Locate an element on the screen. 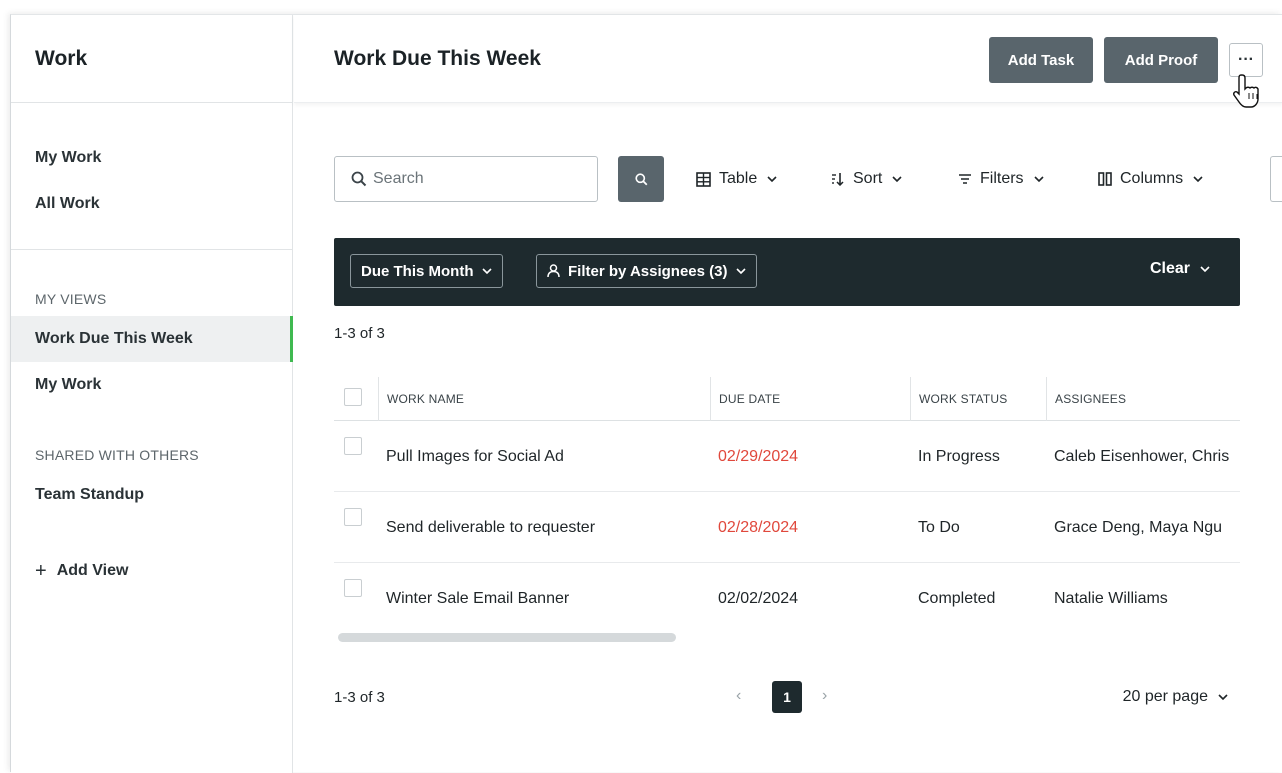  columns-label: Columns is located at coordinates (1152, 178).